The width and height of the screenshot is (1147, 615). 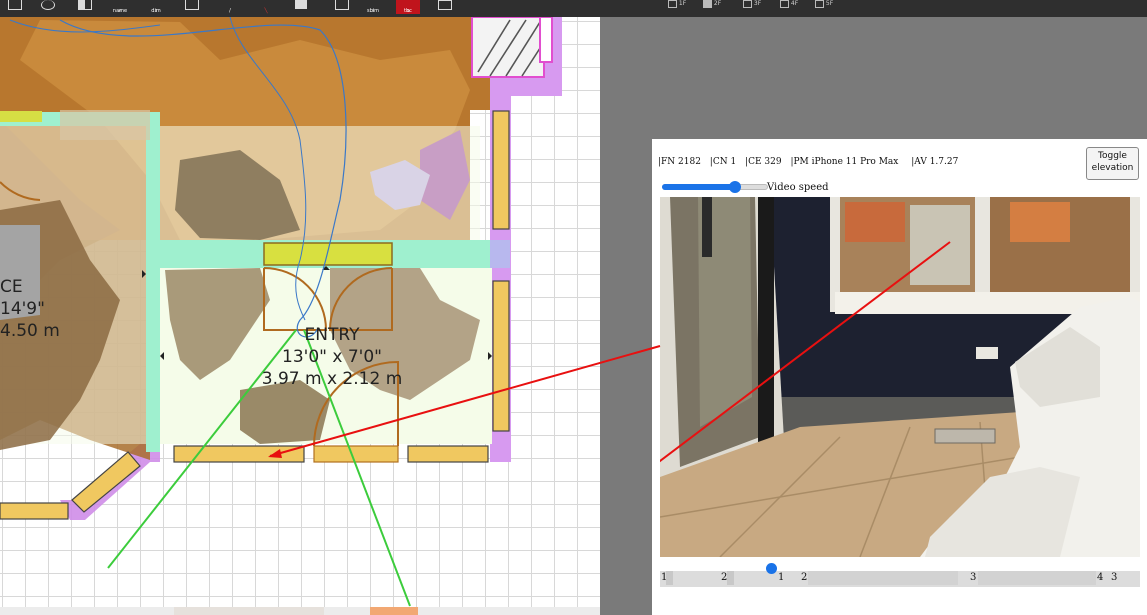 I want to click on room-name: CE, so click(x=11, y=287).